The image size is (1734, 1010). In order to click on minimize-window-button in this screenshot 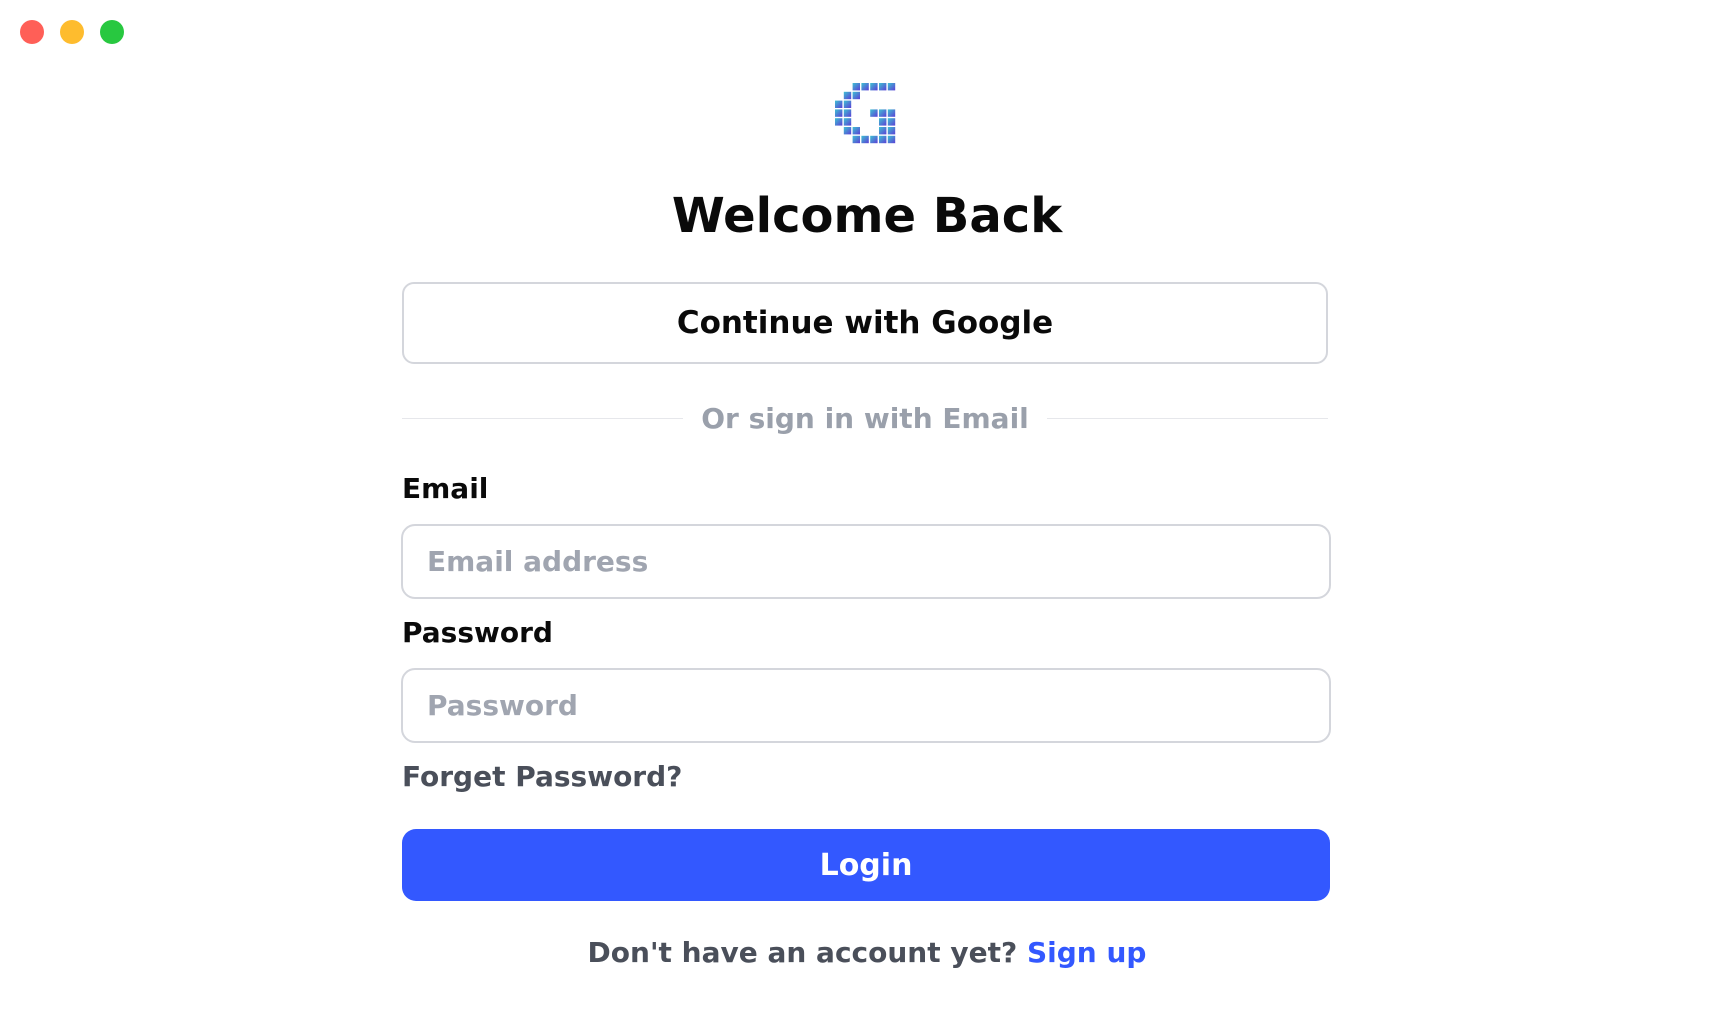, I will do `click(72, 32)`.